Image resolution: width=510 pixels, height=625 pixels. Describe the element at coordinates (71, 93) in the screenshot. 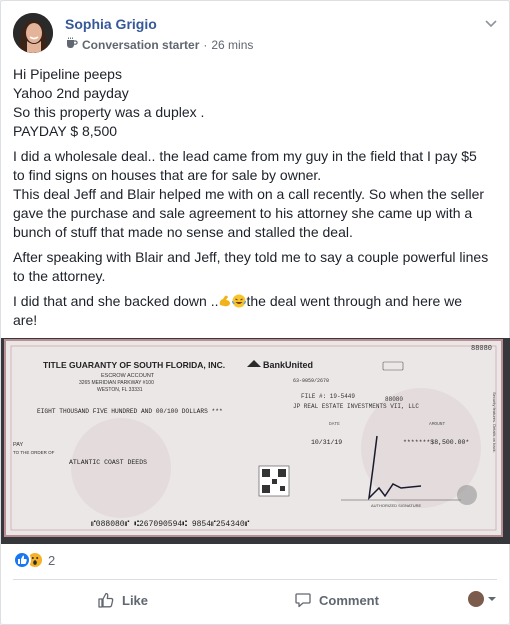

I see `text-line: Yahoo 2nd payday` at that location.